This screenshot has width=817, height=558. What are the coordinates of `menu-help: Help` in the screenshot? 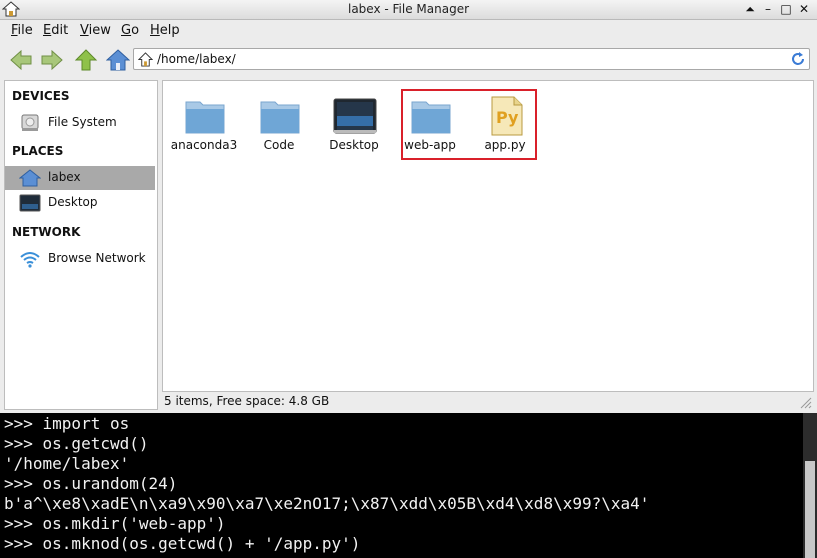 It's located at (165, 30).